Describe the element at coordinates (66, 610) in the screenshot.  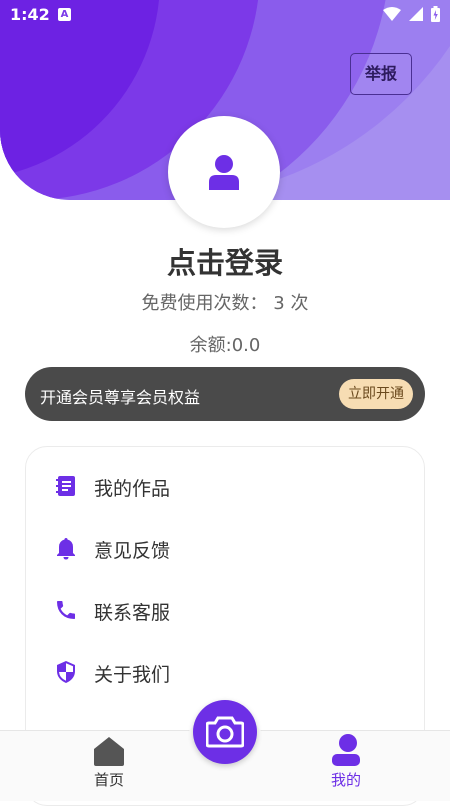
I see `phone-icon` at that location.